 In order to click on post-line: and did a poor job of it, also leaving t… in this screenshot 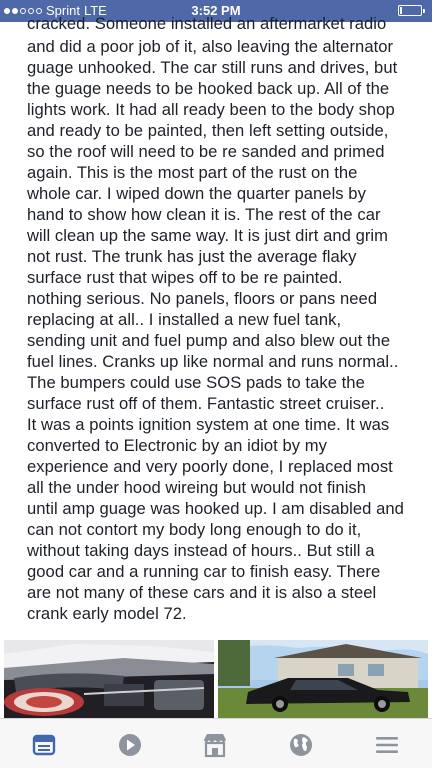, I will do `click(210, 46)`.